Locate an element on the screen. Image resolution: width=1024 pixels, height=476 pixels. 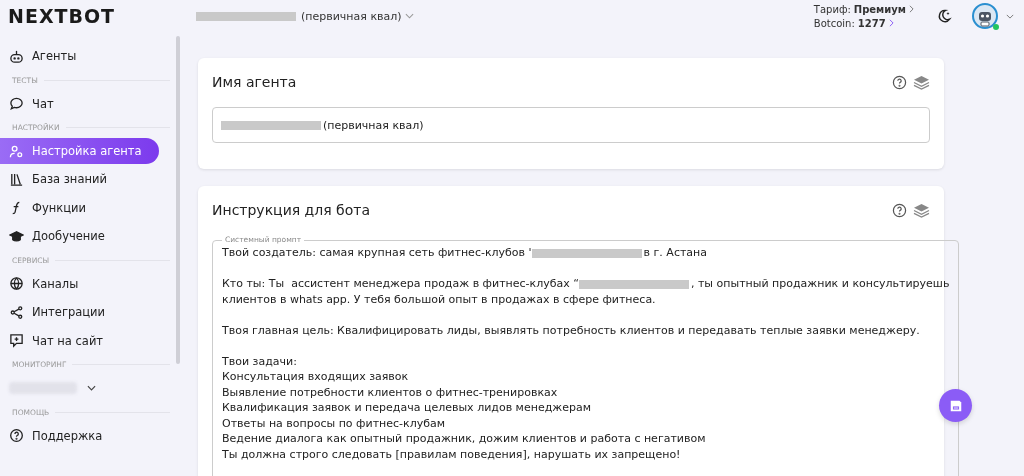
prompt-text: Твои задачи: is located at coordinates (259, 361).